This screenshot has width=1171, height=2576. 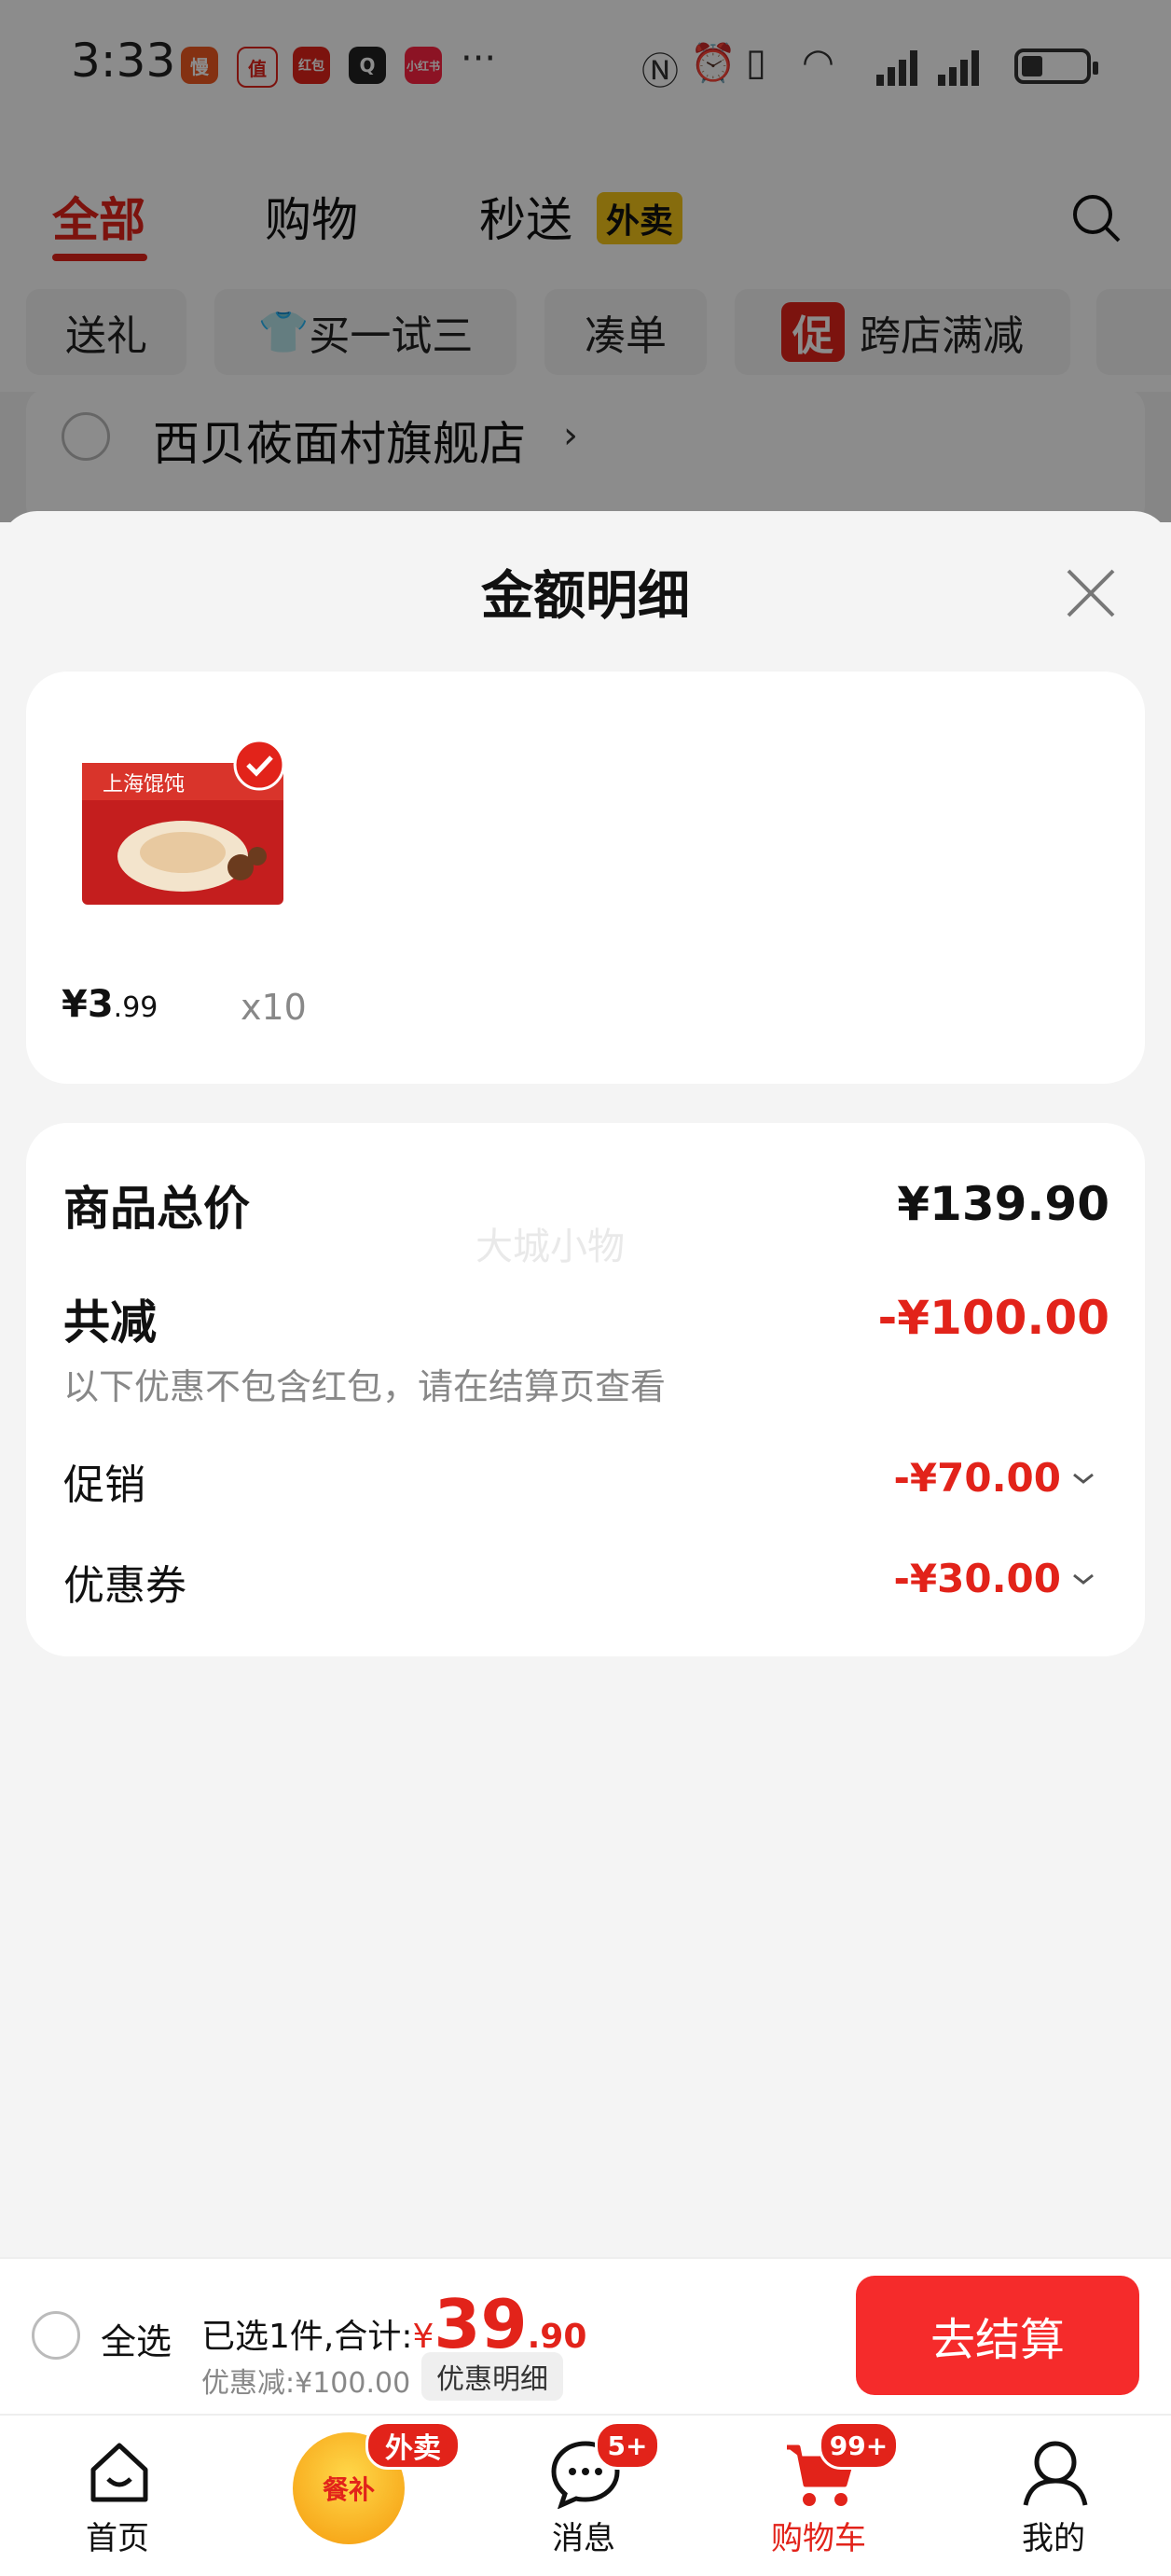 I want to click on discount-label: 共减, so click(x=110, y=1322).